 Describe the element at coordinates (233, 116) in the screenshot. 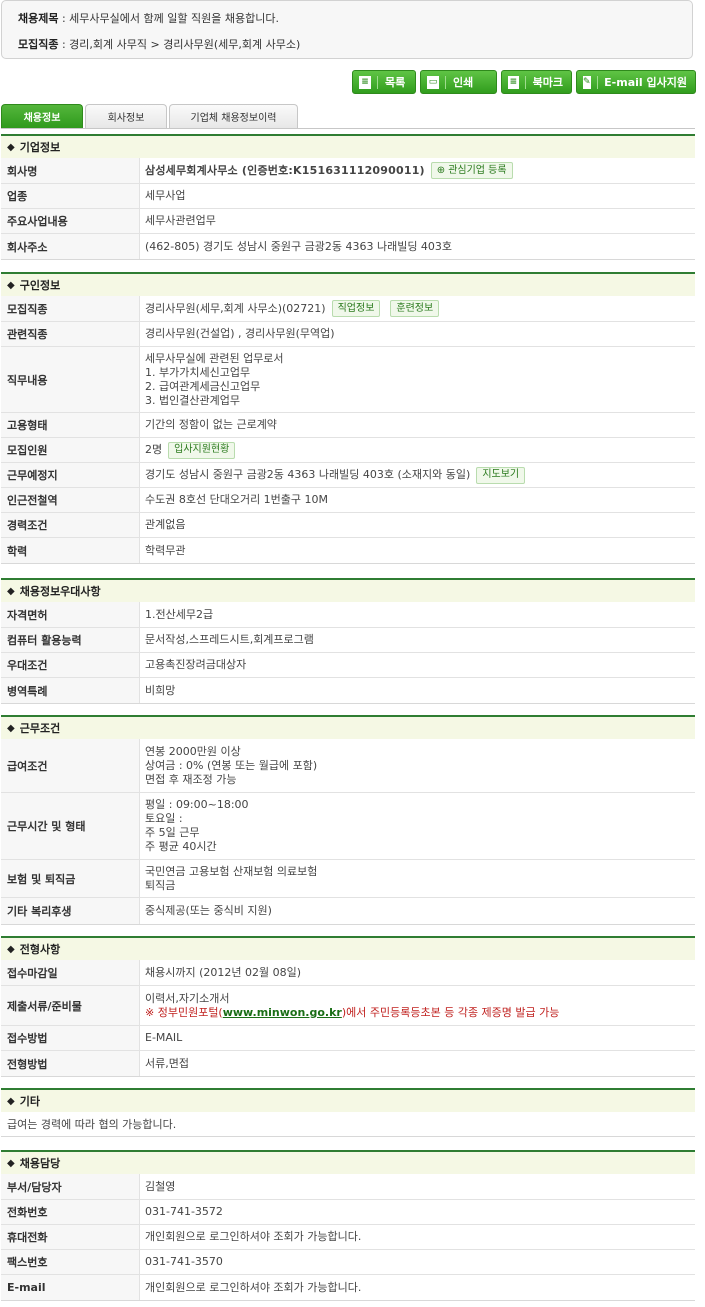

I see `tab-job-history: 기업체 채용정보이력` at that location.